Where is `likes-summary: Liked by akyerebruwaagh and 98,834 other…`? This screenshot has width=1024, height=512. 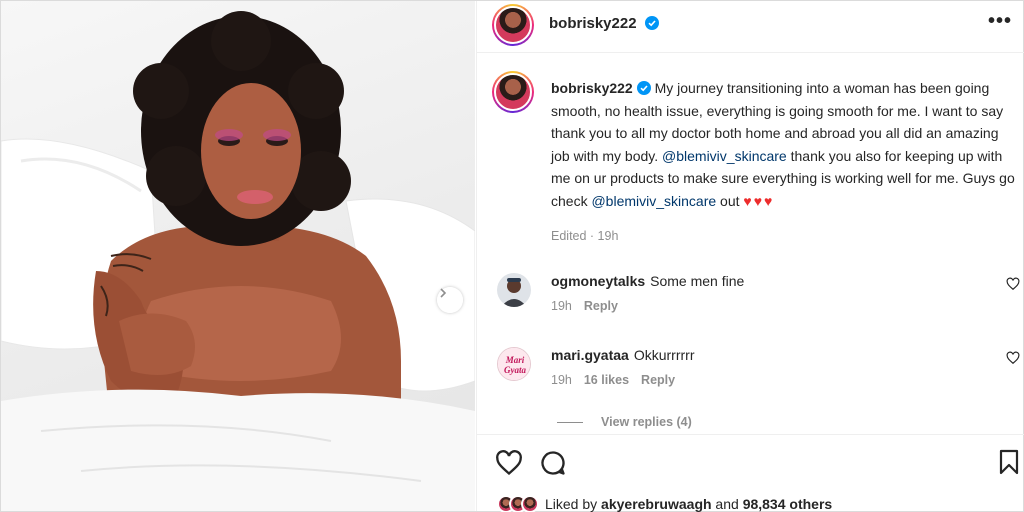
likes-summary: Liked by akyerebruwaagh and 98,834 other… is located at coordinates (664, 503).